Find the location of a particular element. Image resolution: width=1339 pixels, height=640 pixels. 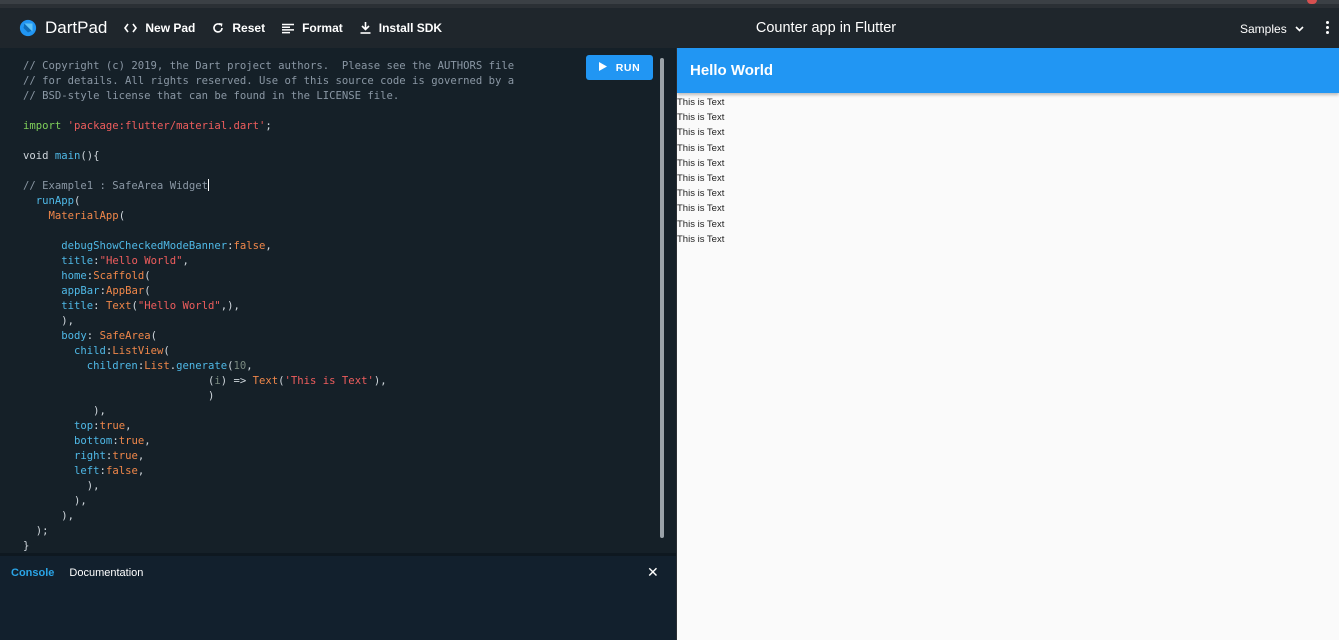

code-token: generate is located at coordinates (202, 366).